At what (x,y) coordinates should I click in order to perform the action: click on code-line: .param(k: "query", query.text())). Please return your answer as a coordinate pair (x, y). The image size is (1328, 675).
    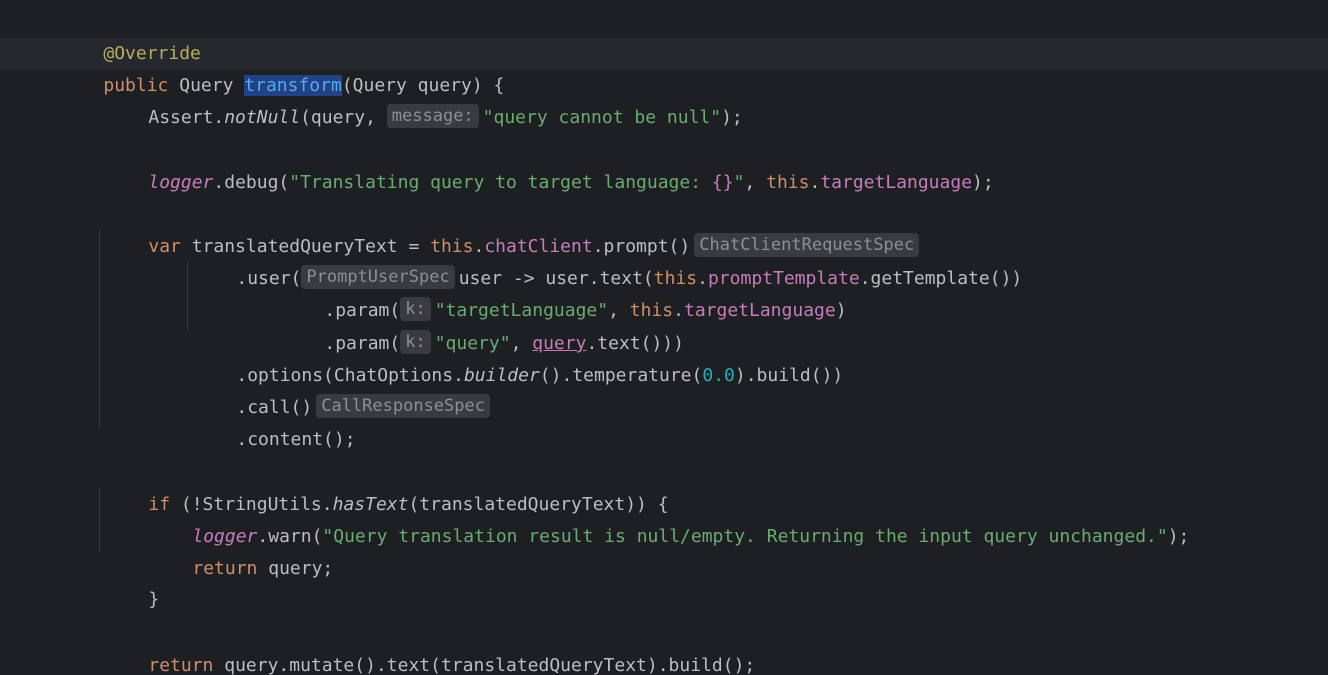
    Looking at the image, I should click on (482, 325).